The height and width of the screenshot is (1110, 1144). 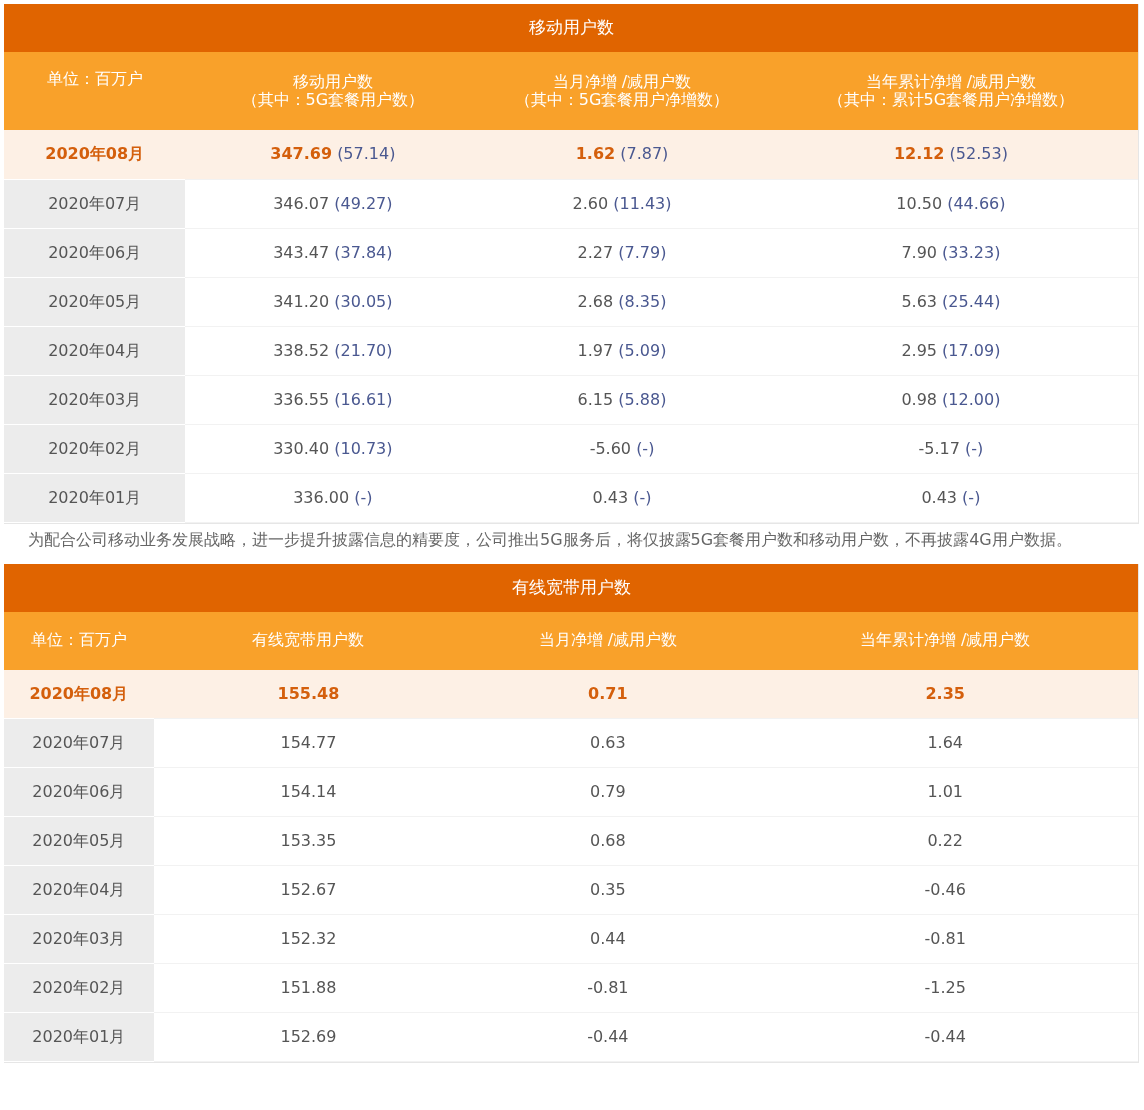 What do you see at coordinates (301, 252) in the screenshot?
I see `cell-value: 343.47` at bounding box center [301, 252].